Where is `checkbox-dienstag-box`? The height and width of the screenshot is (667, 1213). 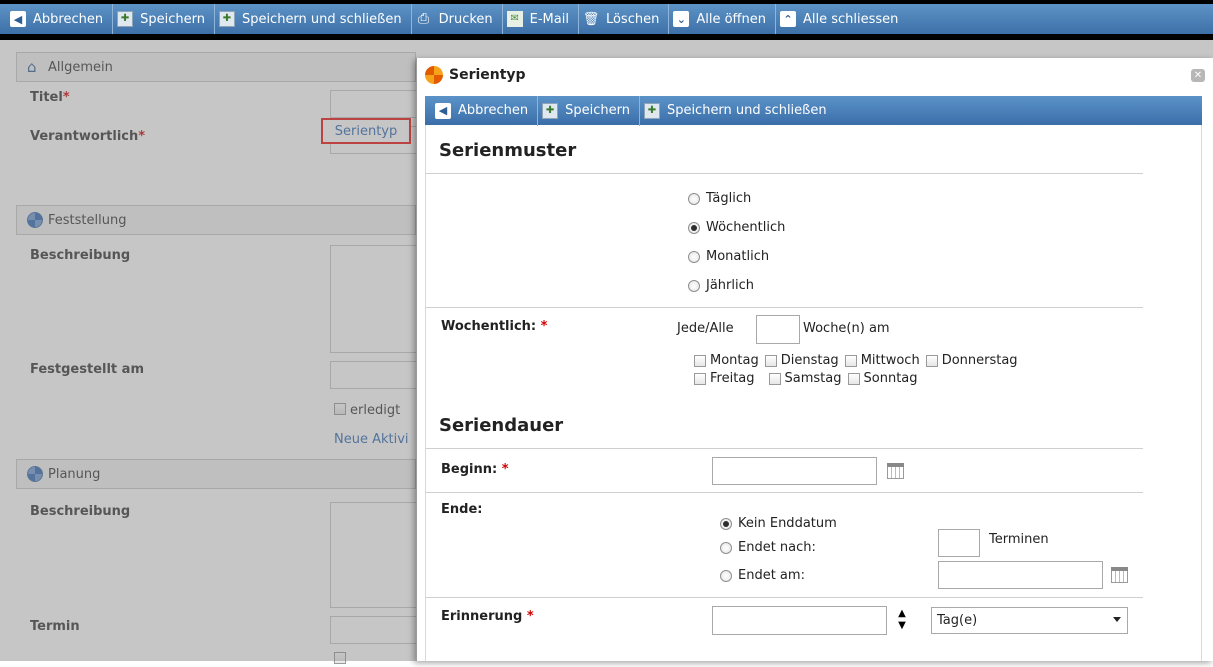 checkbox-dienstag-box is located at coordinates (770, 360).